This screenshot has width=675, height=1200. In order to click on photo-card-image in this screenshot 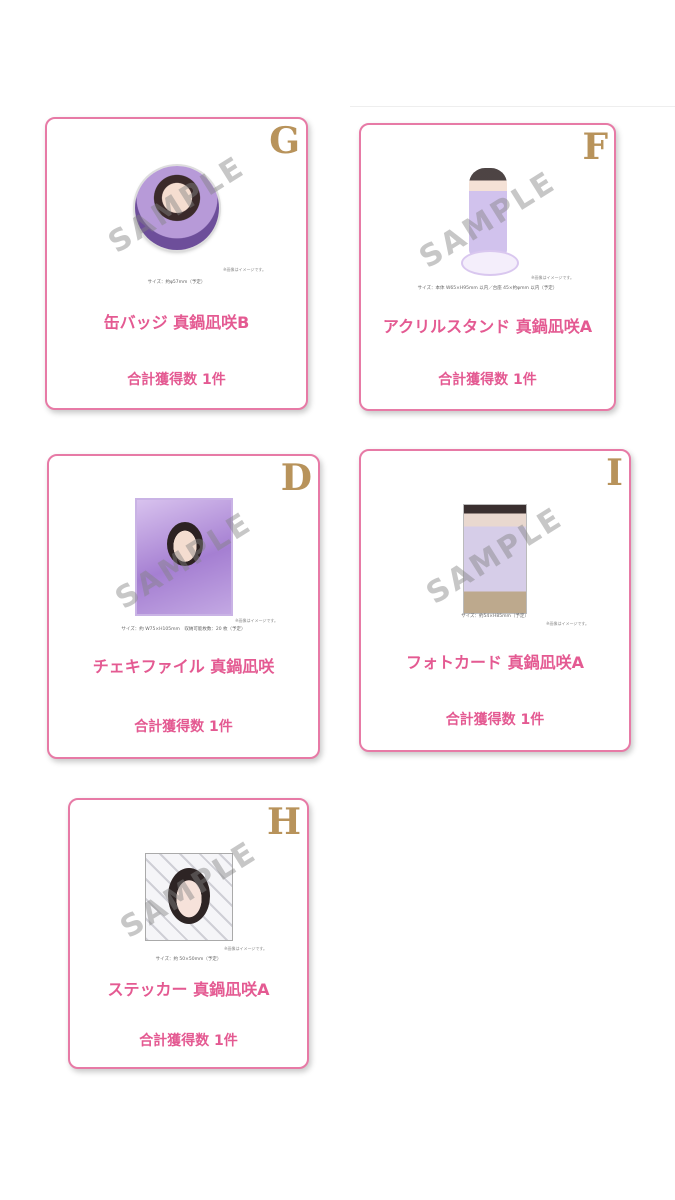, I will do `click(495, 559)`.